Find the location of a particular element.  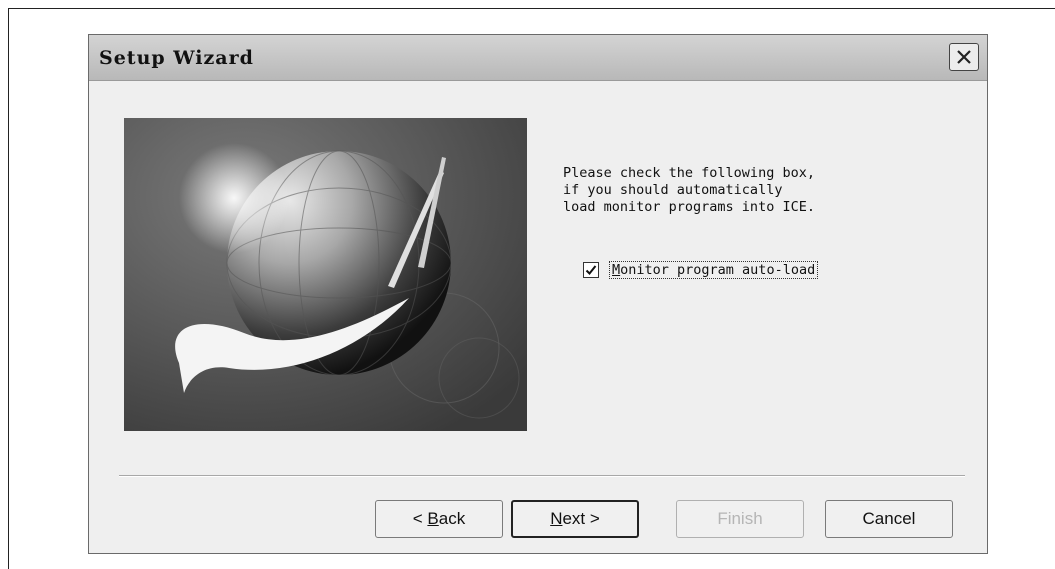

close-button is located at coordinates (964, 57).